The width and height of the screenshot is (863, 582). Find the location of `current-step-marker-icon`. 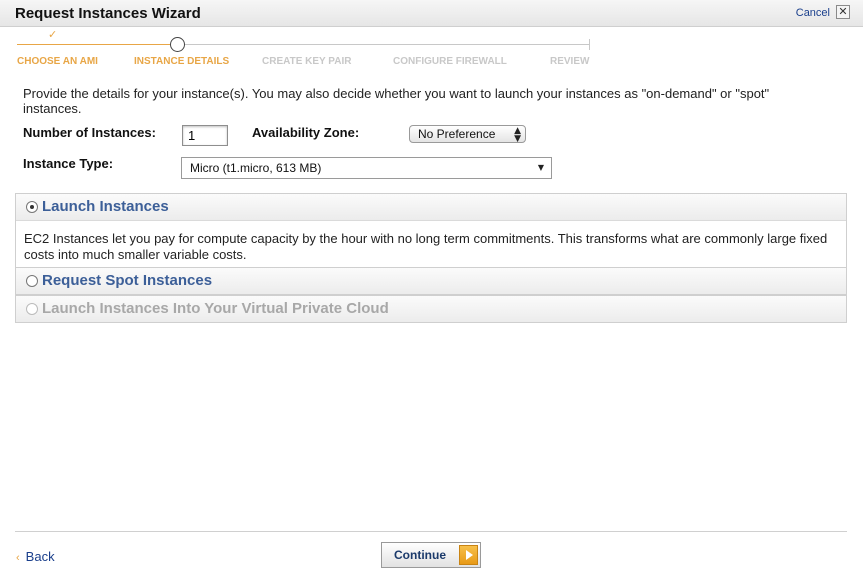

current-step-marker-icon is located at coordinates (177, 44).